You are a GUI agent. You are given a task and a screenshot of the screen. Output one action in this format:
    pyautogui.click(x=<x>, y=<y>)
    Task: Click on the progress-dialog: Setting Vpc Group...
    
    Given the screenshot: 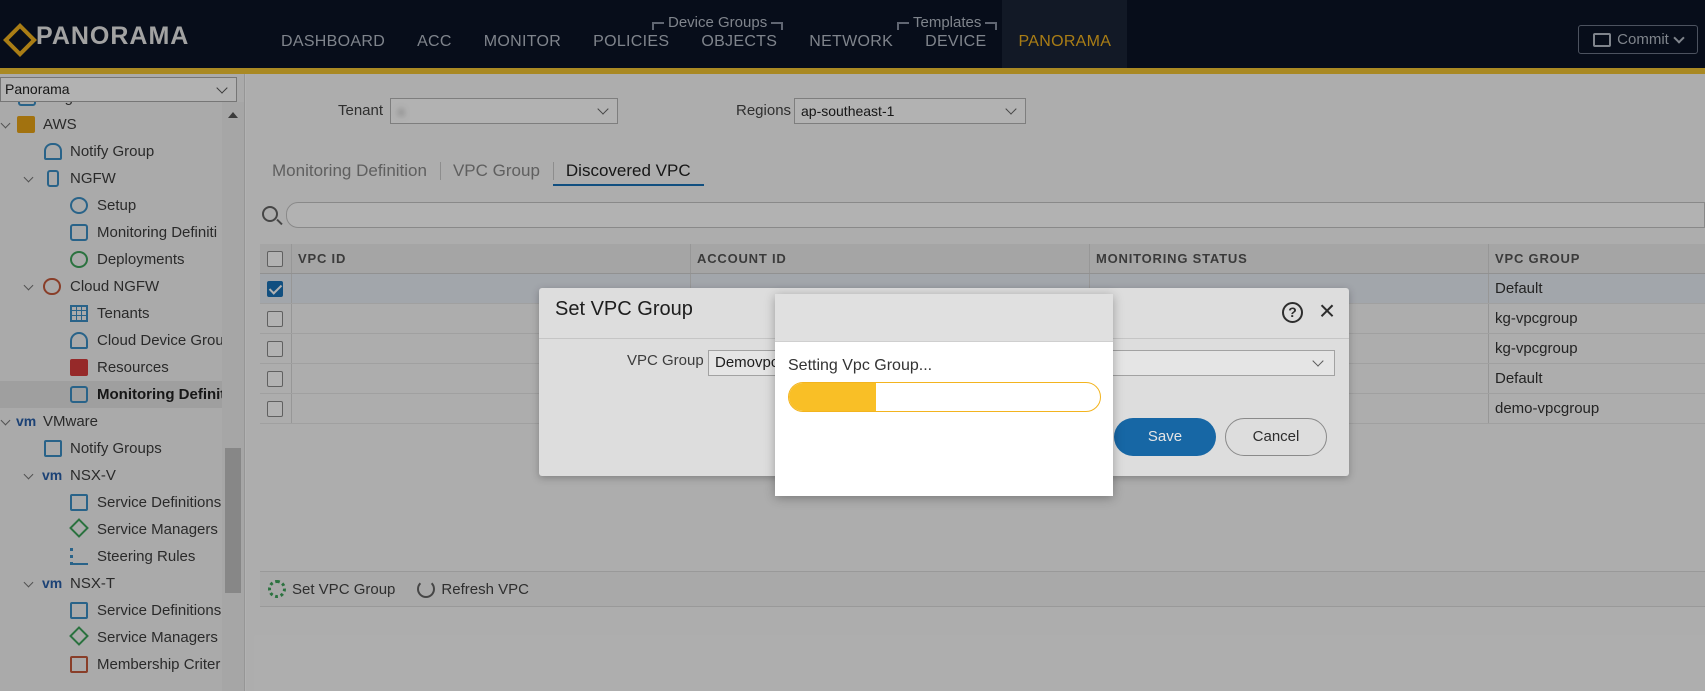 What is the action you would take?
    pyautogui.click(x=944, y=395)
    